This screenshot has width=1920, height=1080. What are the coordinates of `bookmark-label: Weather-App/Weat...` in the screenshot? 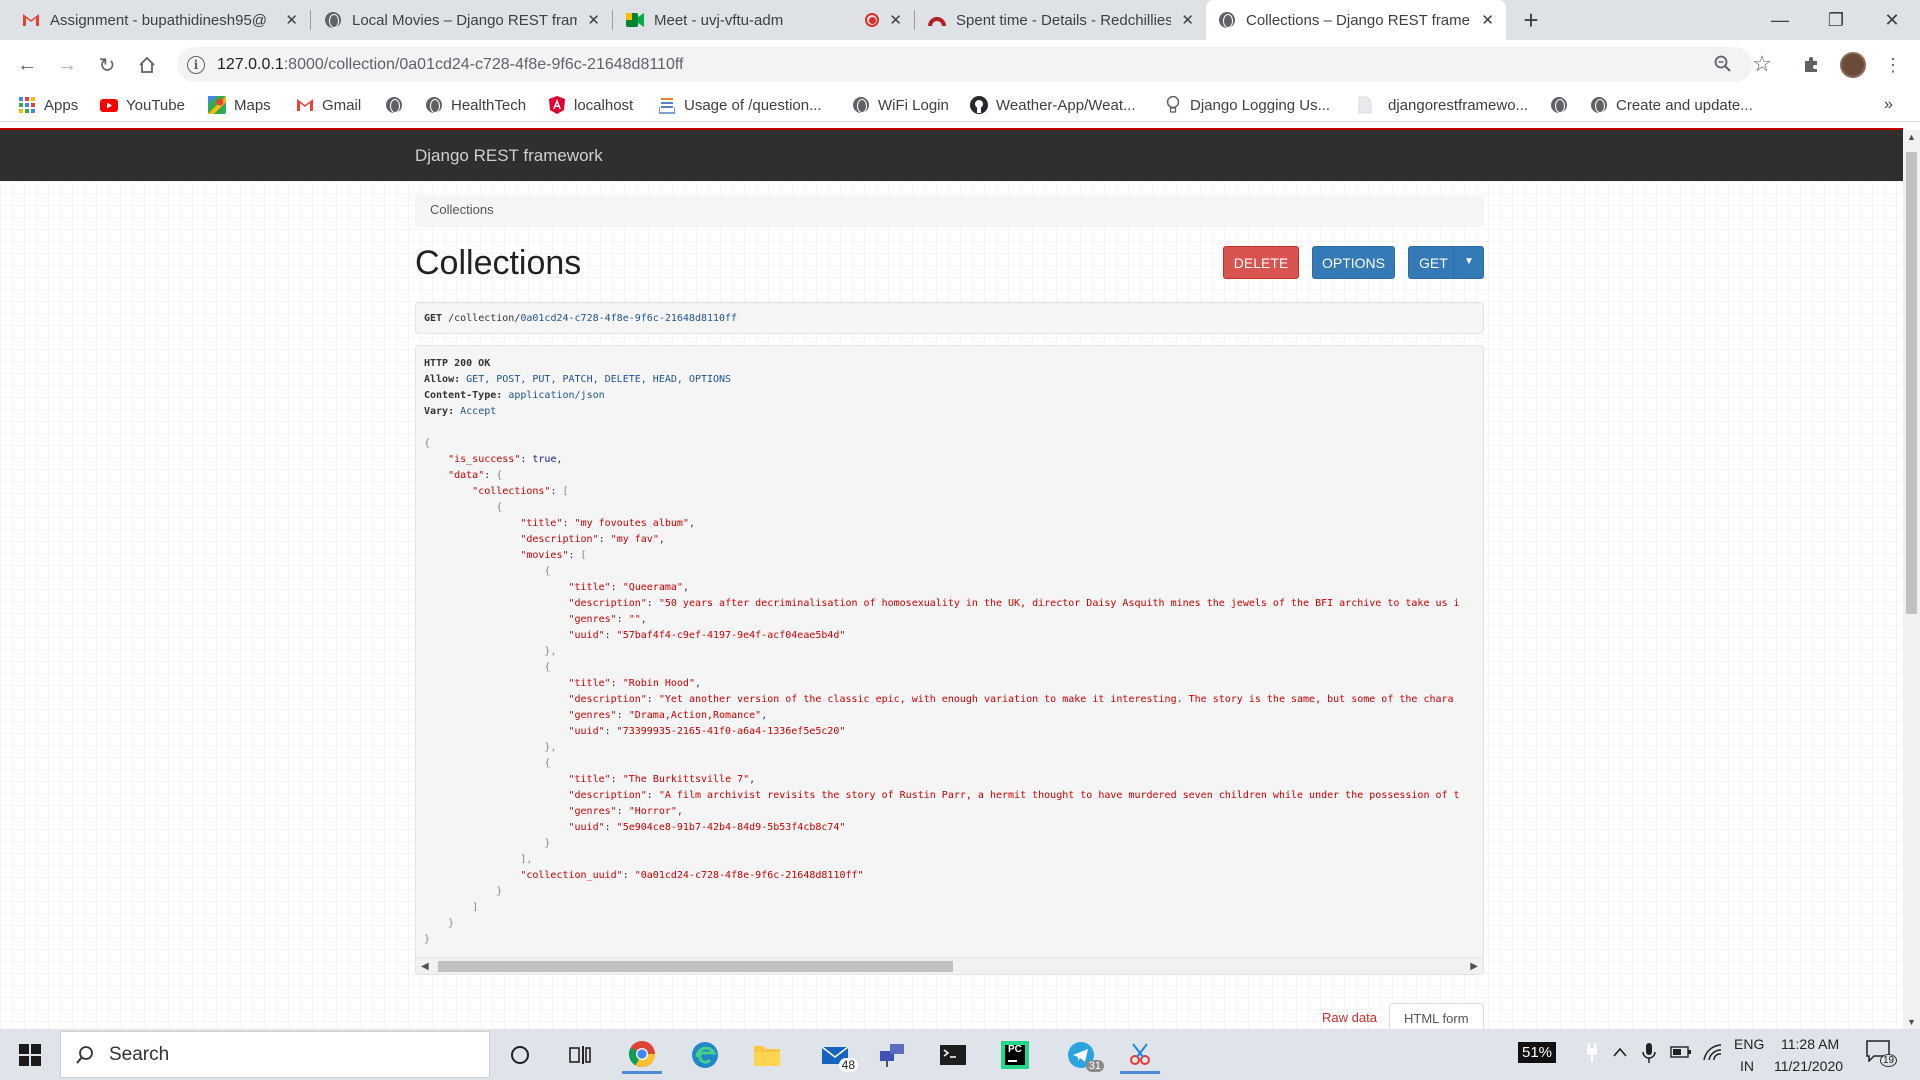 It's located at (1066, 105).